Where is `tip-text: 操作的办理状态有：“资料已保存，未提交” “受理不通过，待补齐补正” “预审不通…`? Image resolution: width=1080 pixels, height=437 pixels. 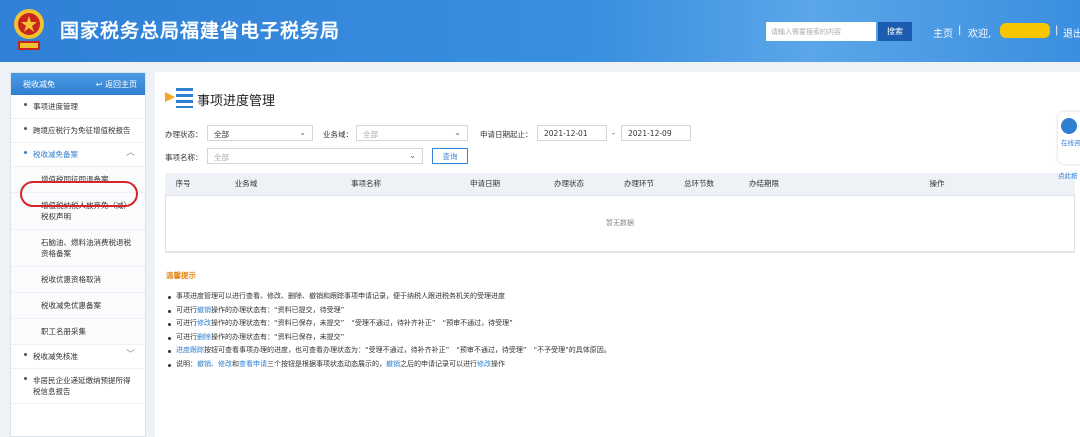
tip-text: 操作的办理状态有：“资料已保存，未提交” “受理不通过，待补齐补正” “预审不通… is located at coordinates (362, 323).